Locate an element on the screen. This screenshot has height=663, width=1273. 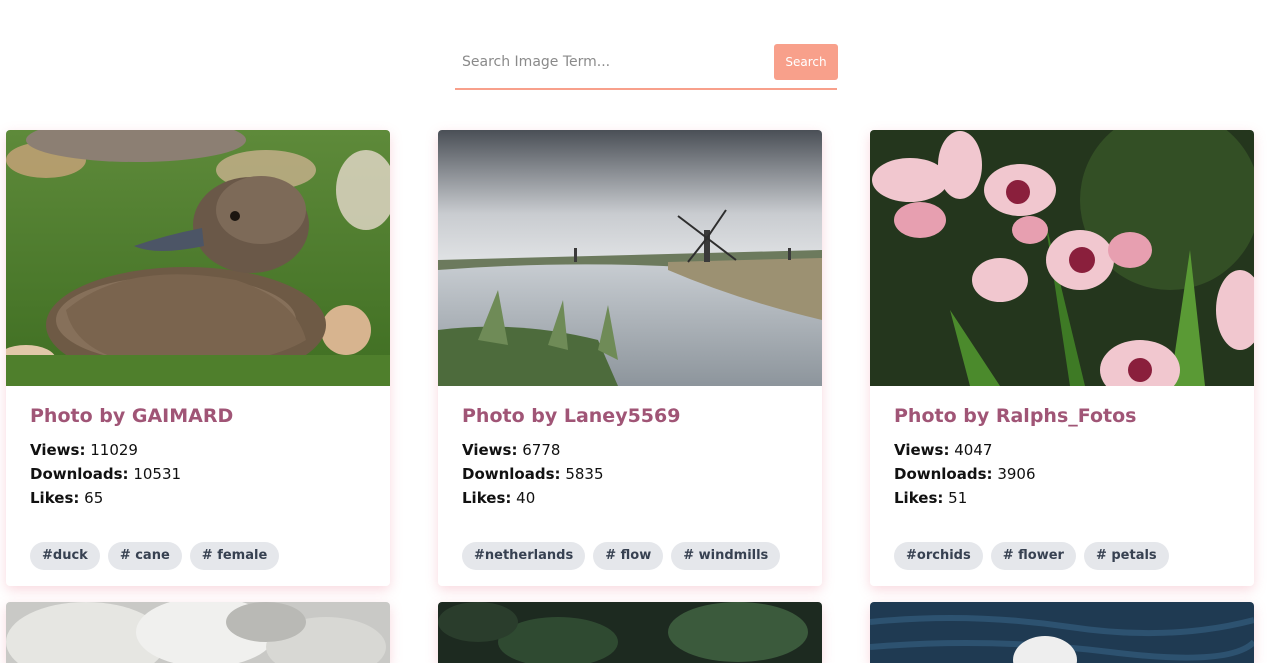
tag-list: #netherlands # flow # windmills is located at coordinates (621, 556).